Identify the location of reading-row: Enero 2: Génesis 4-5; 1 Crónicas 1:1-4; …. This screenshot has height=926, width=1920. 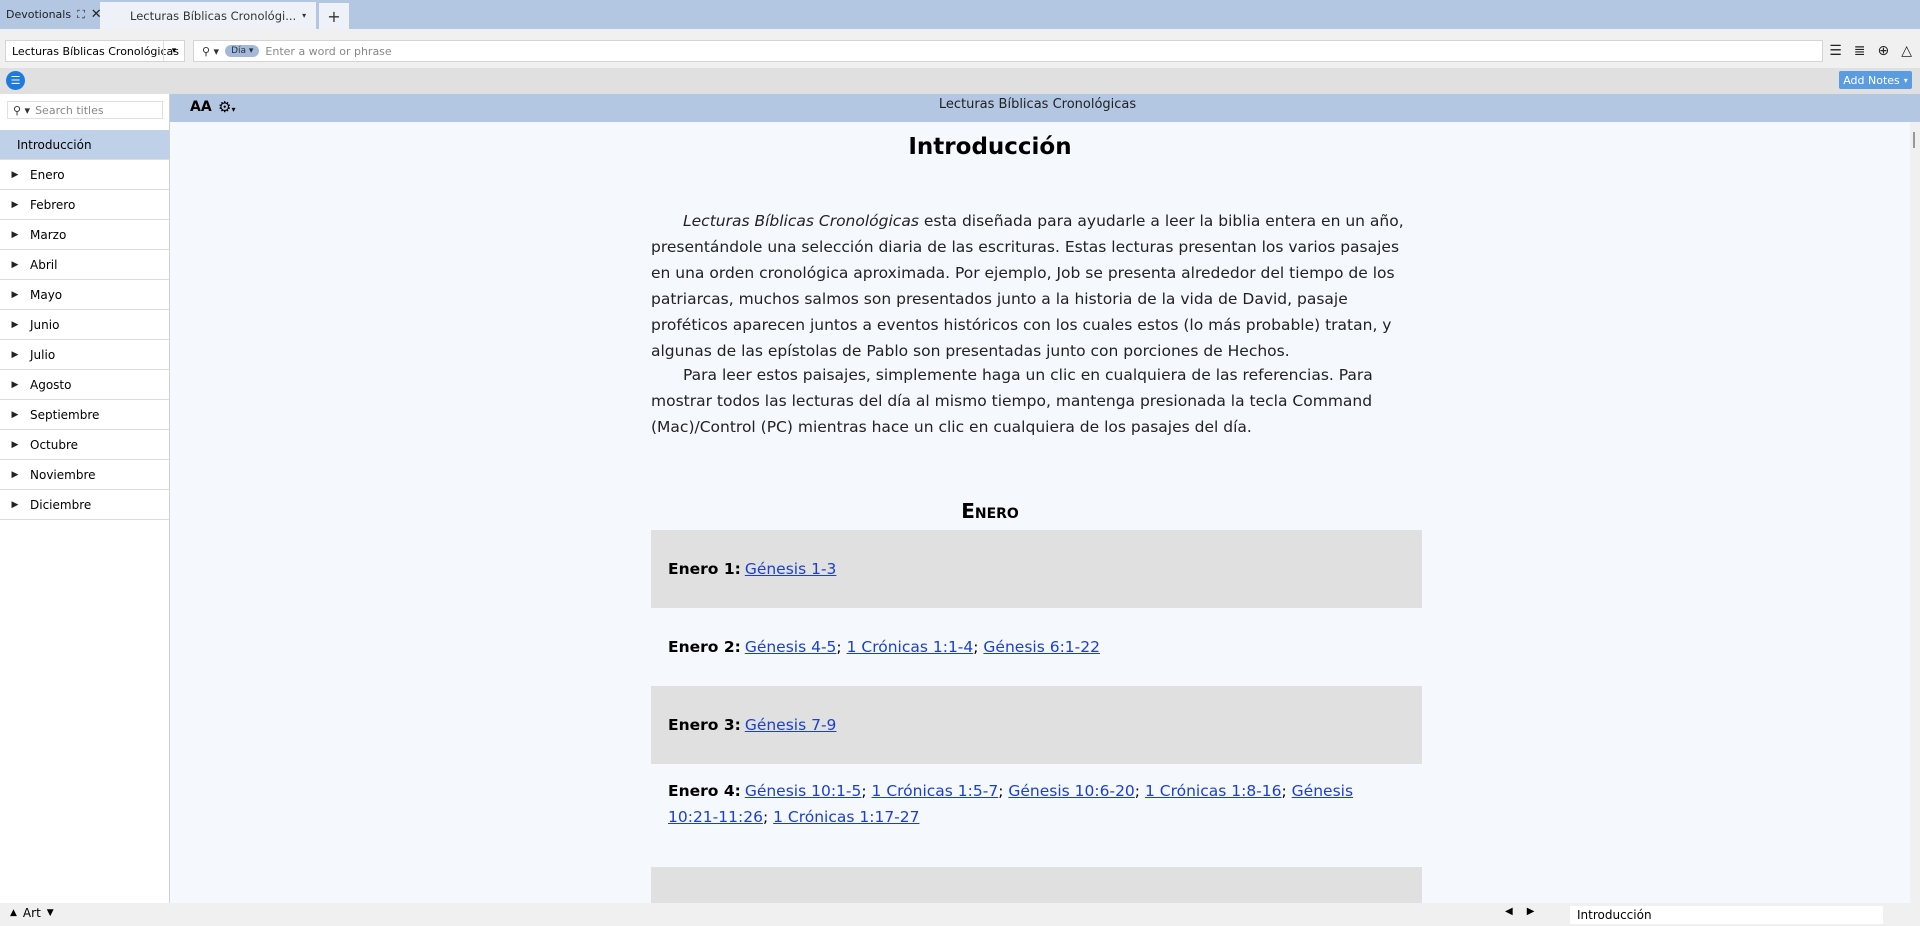
(1036, 647).